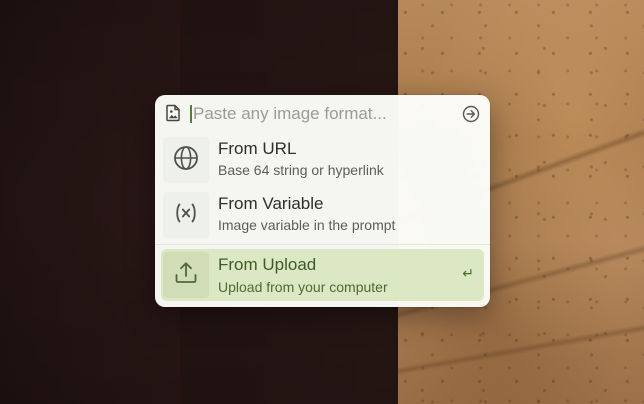 Image resolution: width=644 pixels, height=404 pixels. What do you see at coordinates (322, 244) in the screenshot?
I see `divider` at bounding box center [322, 244].